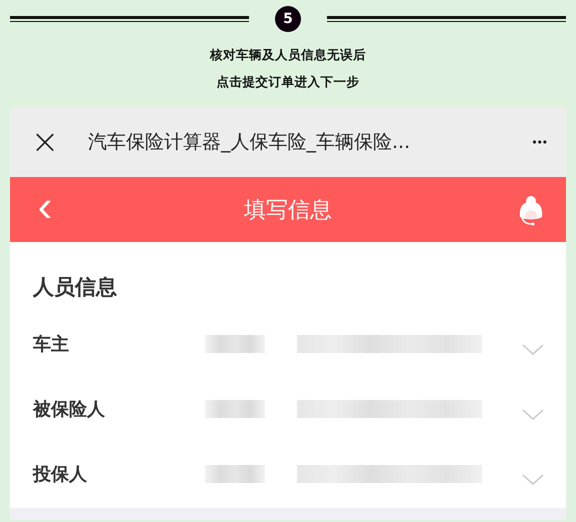 Image resolution: width=576 pixels, height=522 pixels. I want to click on field-label: 被保险人, so click(69, 409).